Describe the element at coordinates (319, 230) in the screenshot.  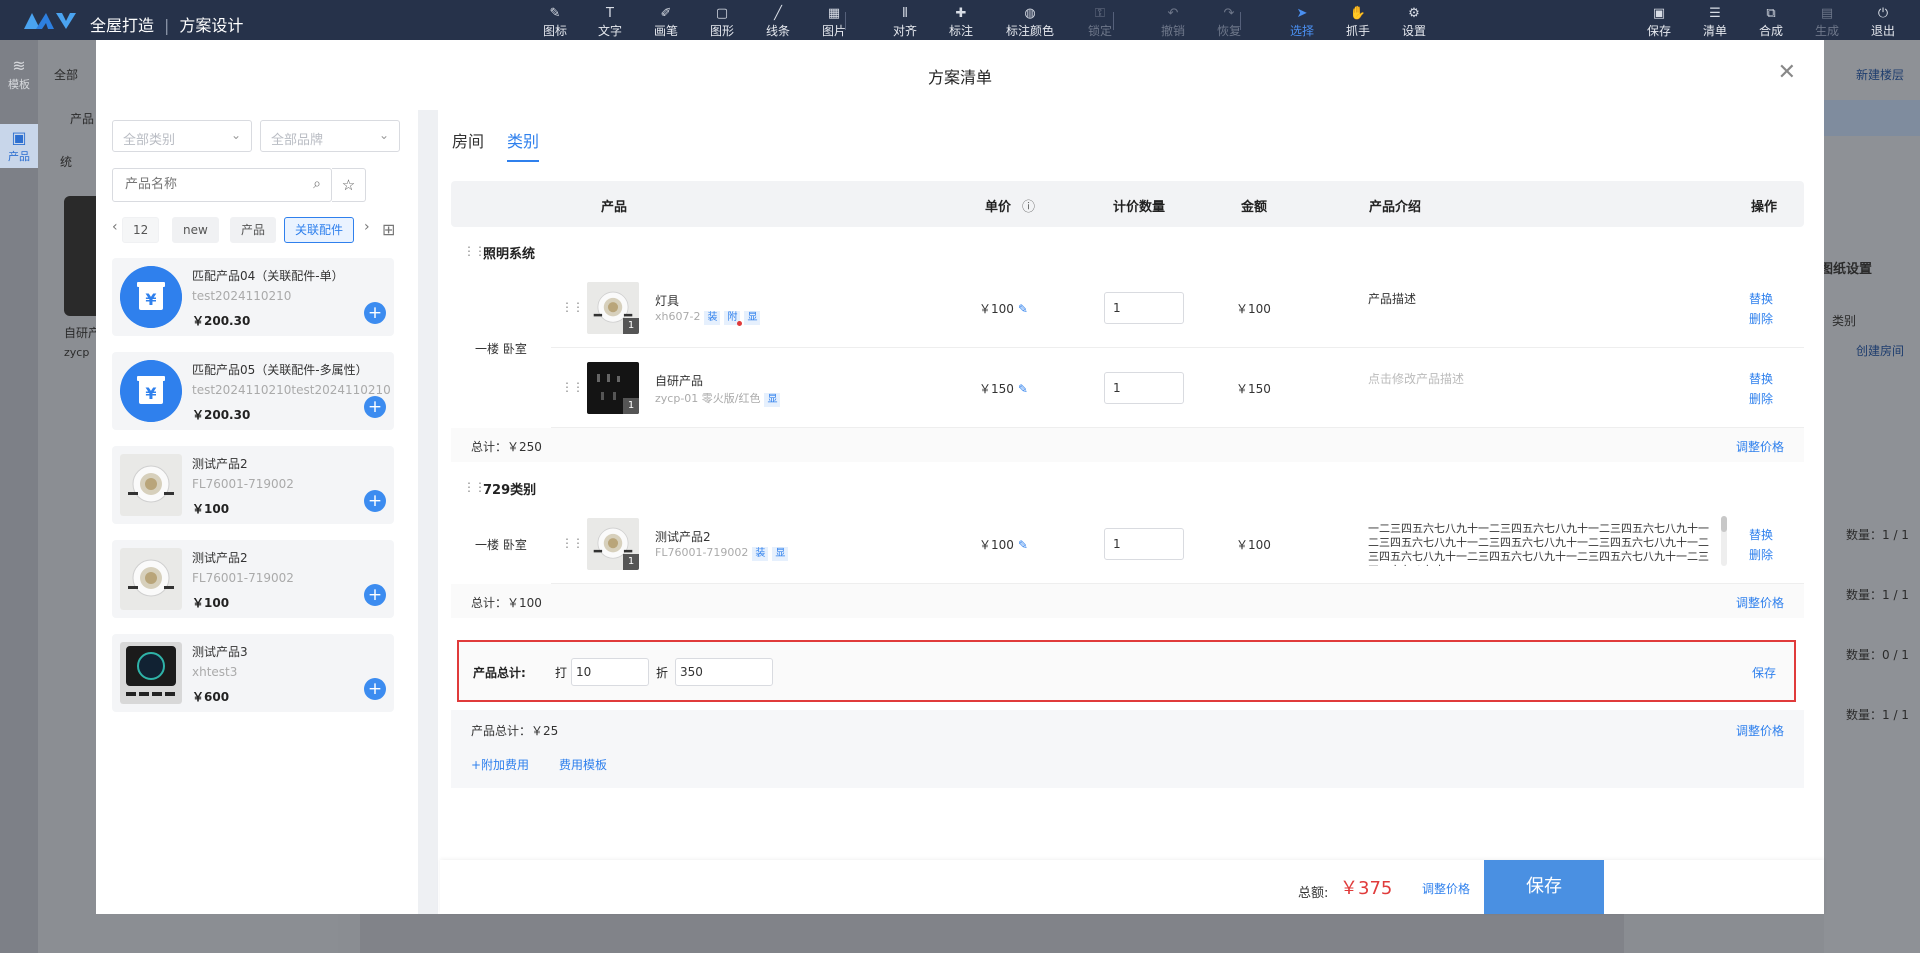
I see `chip-related-accessory: 关联配件` at that location.